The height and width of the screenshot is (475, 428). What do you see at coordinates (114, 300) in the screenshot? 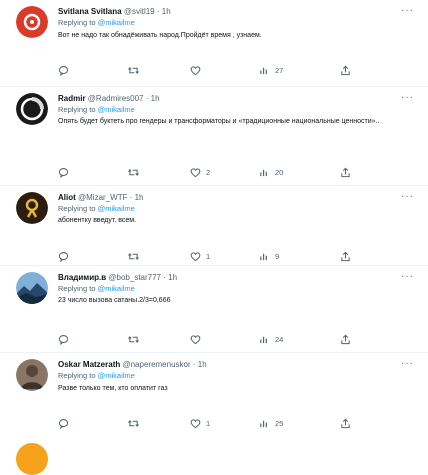
I see `tweet-text: 23 число вызова сатаны.2/3=0,666` at bounding box center [114, 300].